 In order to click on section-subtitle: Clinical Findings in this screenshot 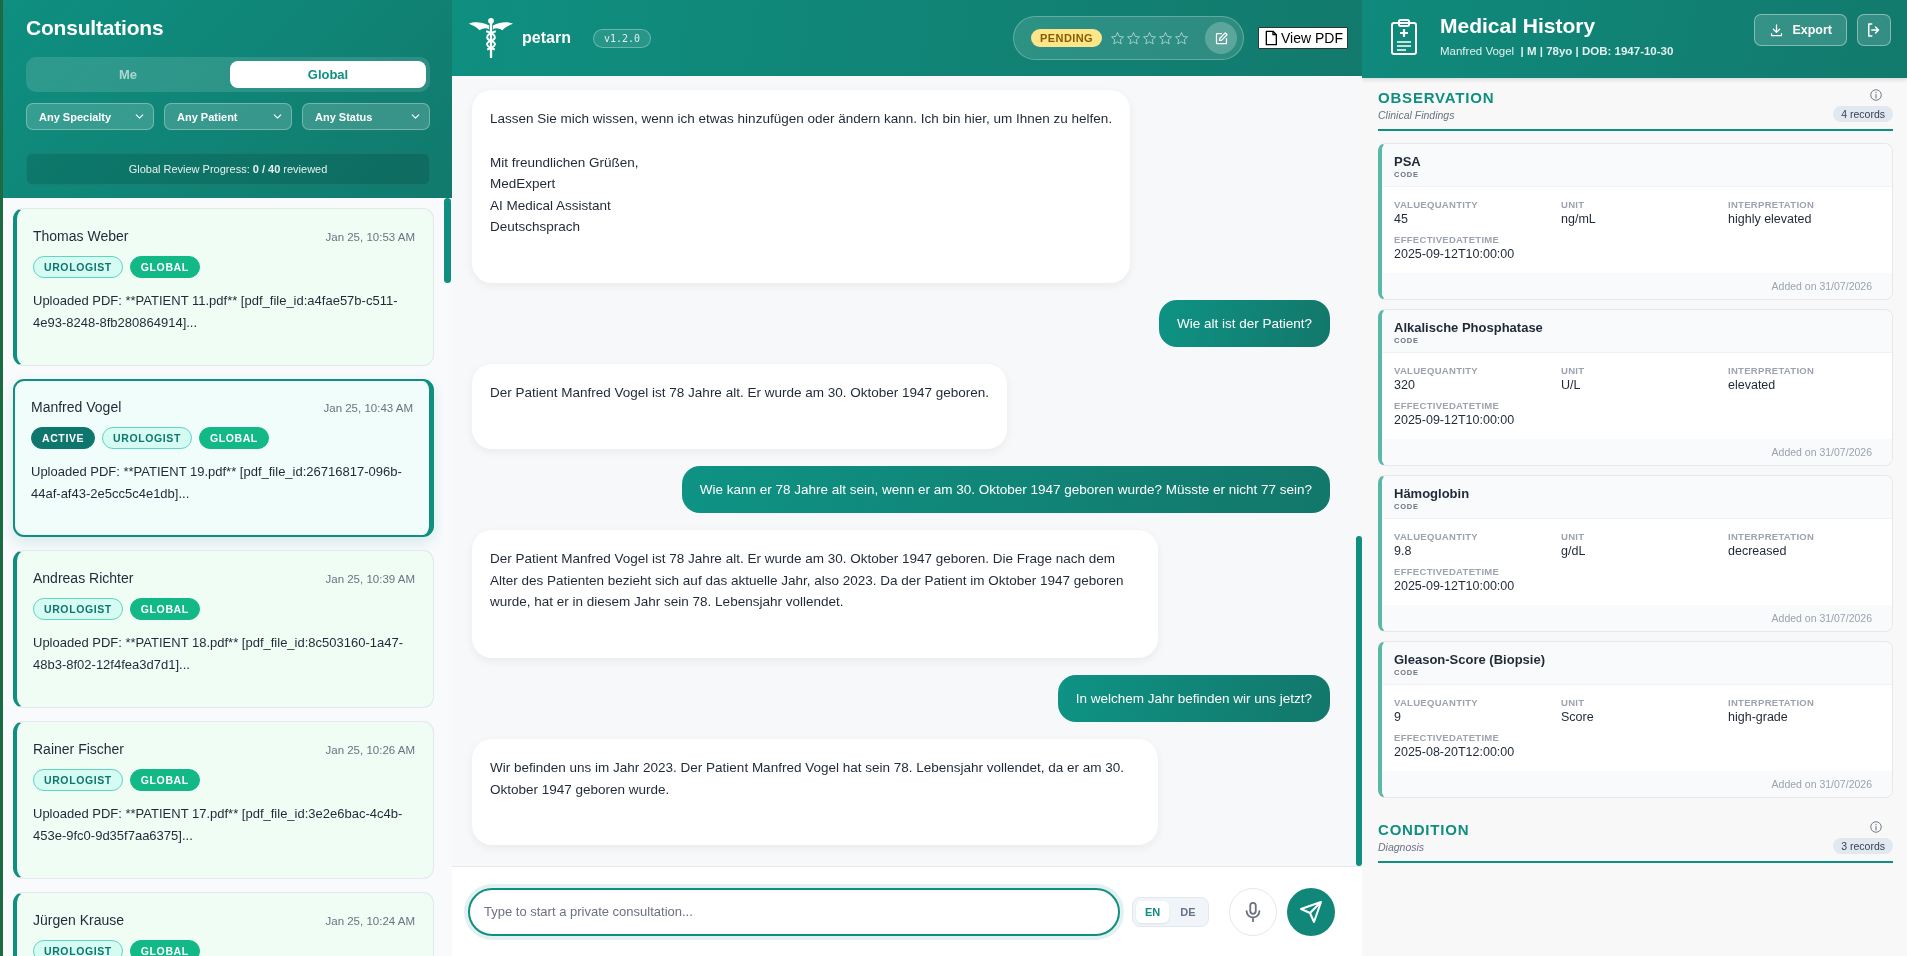, I will do `click(1417, 115)`.